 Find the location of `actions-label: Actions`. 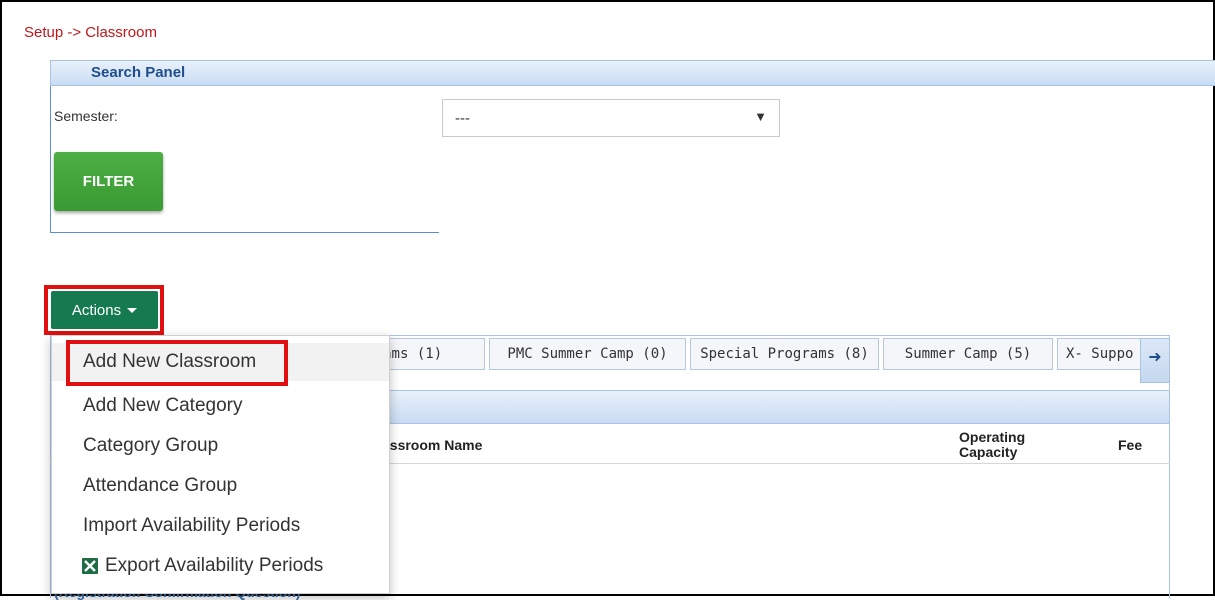

actions-label: Actions is located at coordinates (96, 310).